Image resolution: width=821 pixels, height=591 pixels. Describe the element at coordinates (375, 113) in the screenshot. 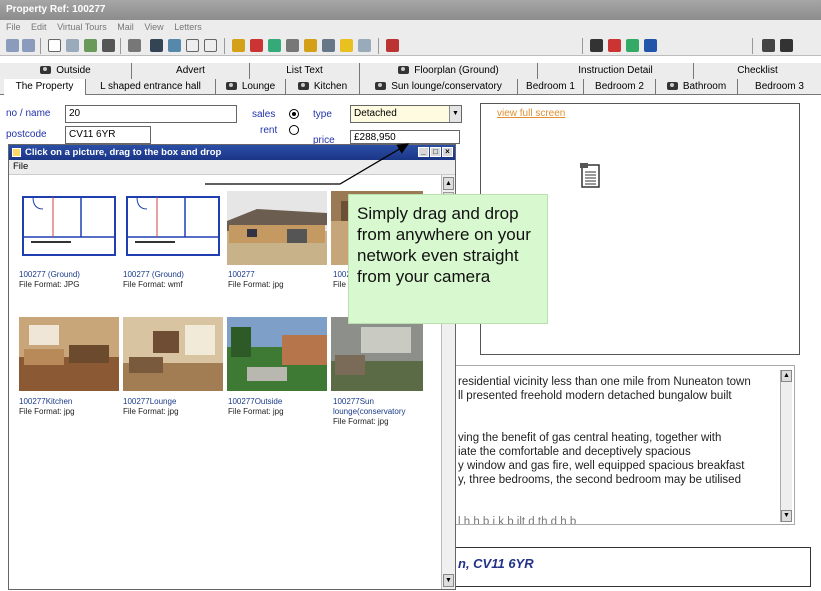

I see `type-value: Detached` at that location.